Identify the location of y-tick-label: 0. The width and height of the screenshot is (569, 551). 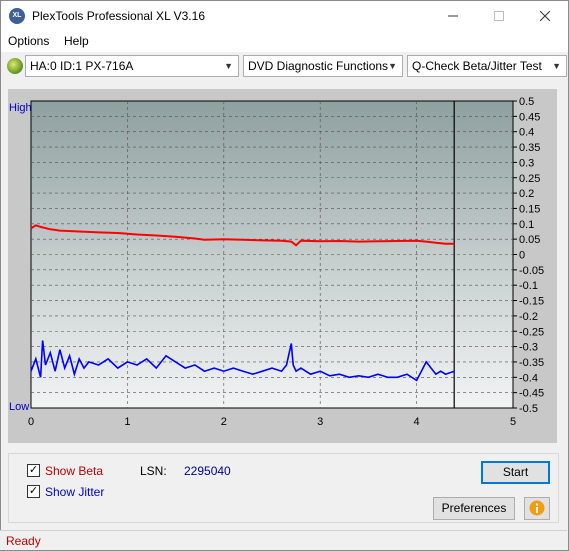
(522, 256).